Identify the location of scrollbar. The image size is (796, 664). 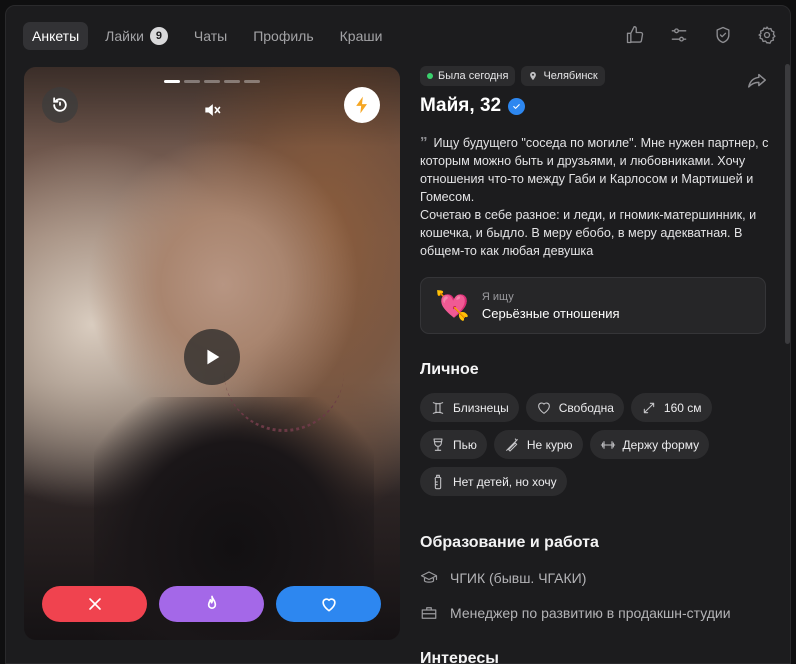
(787, 204).